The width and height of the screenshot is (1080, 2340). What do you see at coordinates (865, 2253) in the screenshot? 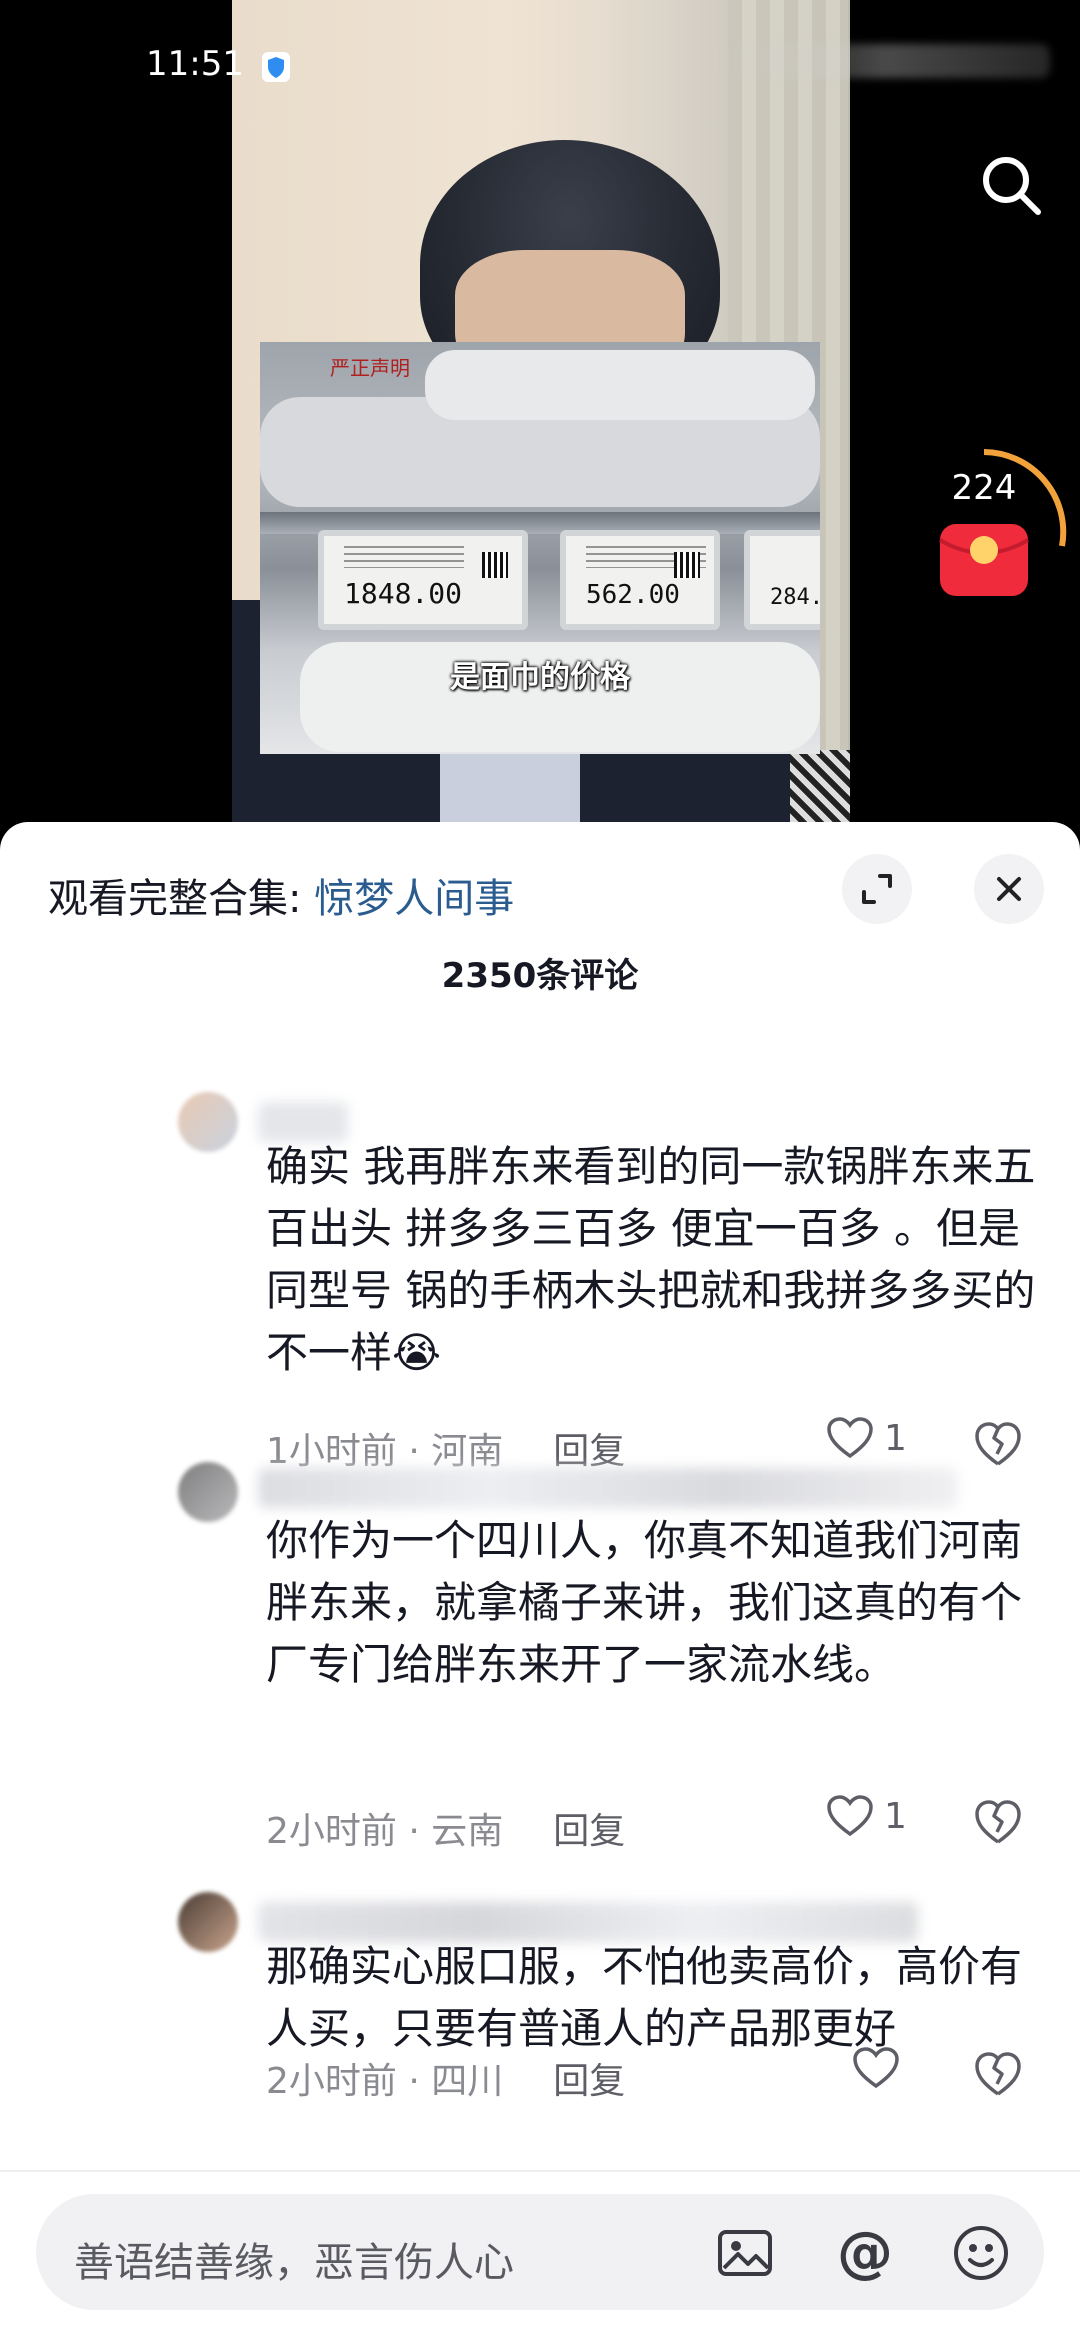
I see `at-icon: @` at bounding box center [865, 2253].